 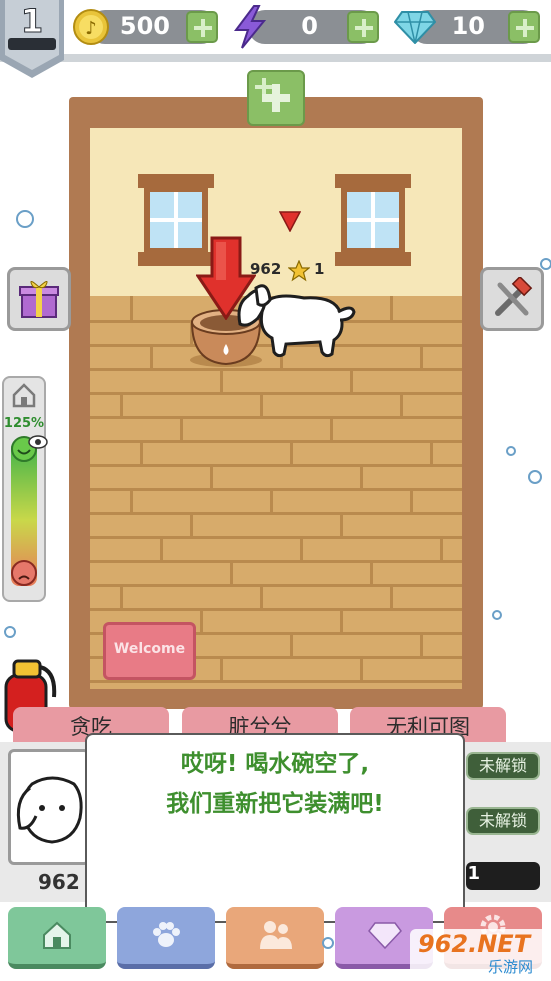 I want to click on diamond-icon, so click(x=415, y=27).